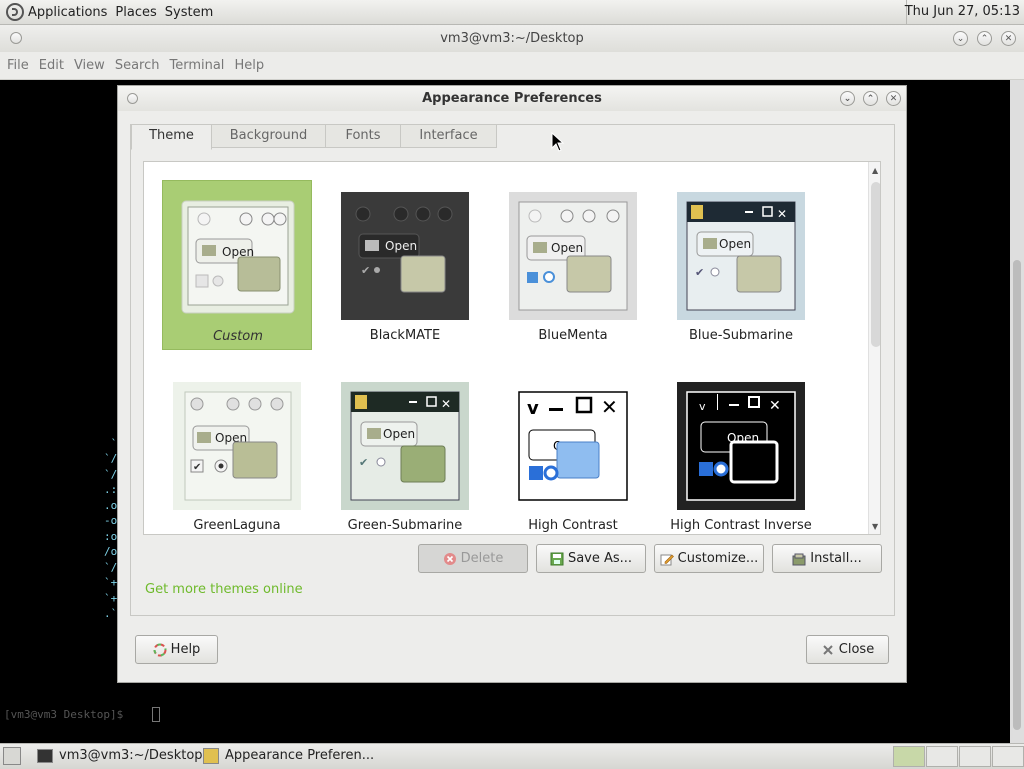  Describe the element at coordinates (224, 589) in the screenshot. I see `get-more-themes-link: Get more themes online` at that location.